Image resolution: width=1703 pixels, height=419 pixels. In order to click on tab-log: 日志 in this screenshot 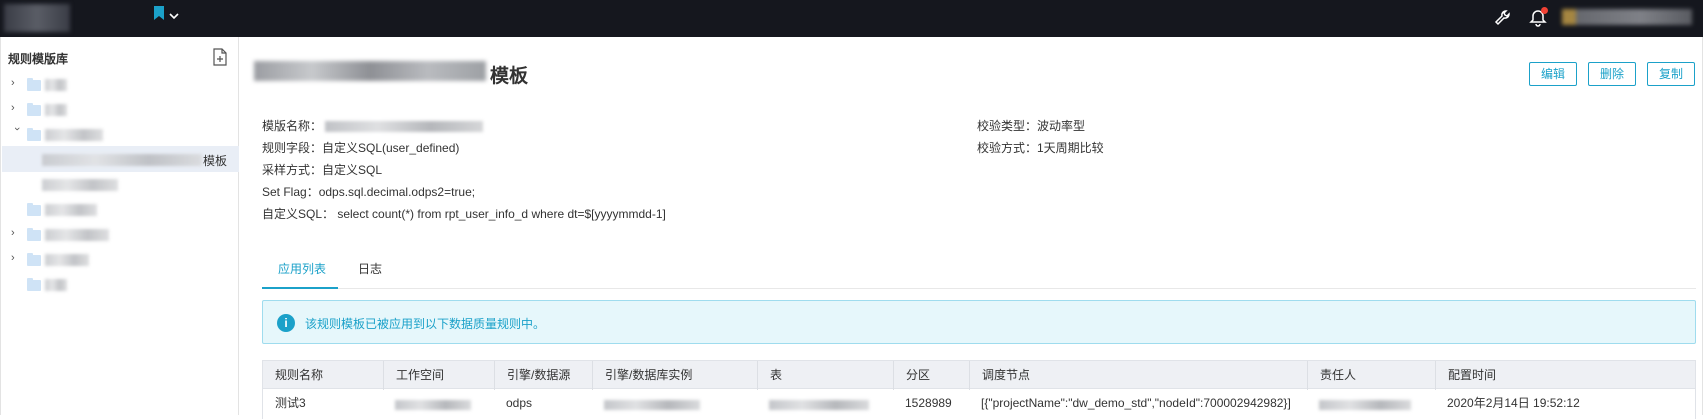, I will do `click(370, 268)`.